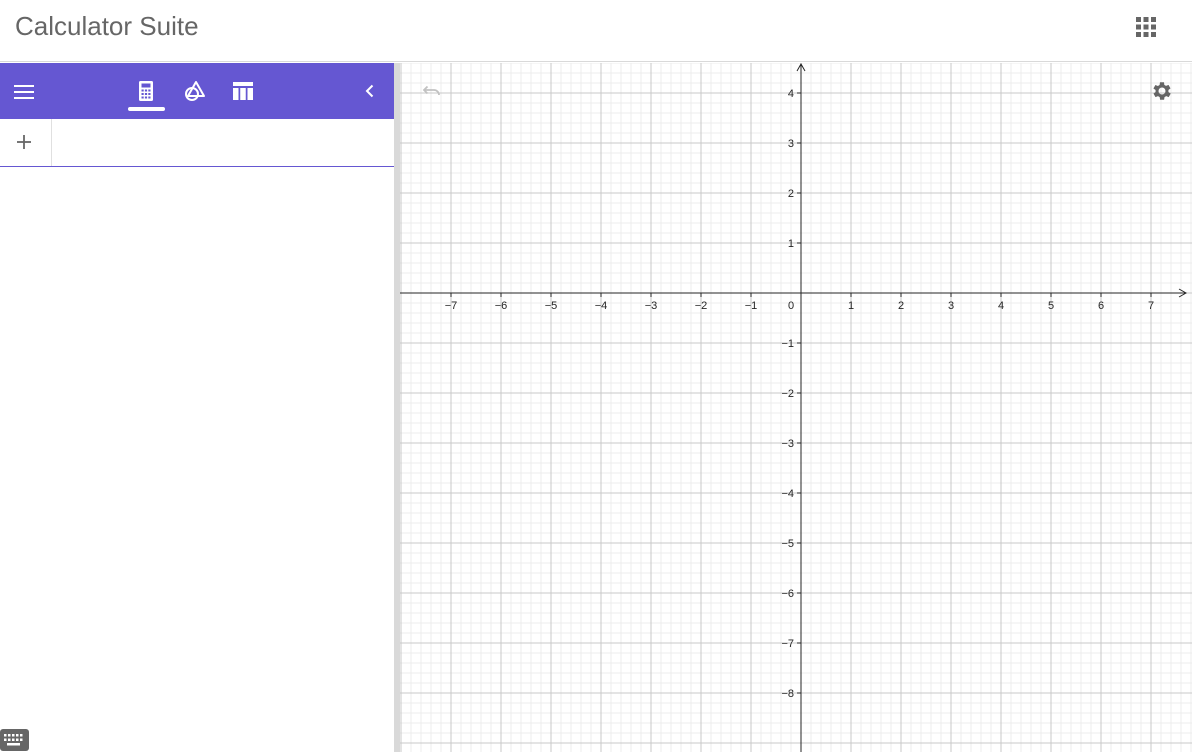 The image size is (1192, 756). What do you see at coordinates (146, 109) in the screenshot?
I see `active-tab-indicator` at bounding box center [146, 109].